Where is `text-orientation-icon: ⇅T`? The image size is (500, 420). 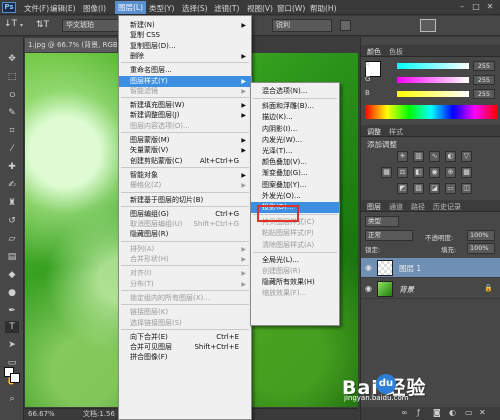 text-orientation-icon: ⇅T is located at coordinates (42, 25).